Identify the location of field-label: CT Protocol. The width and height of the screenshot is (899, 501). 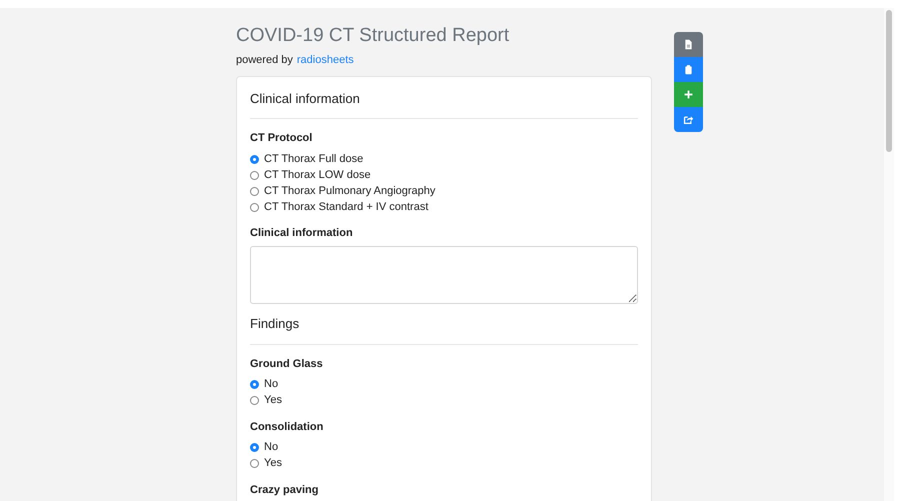
(282, 138).